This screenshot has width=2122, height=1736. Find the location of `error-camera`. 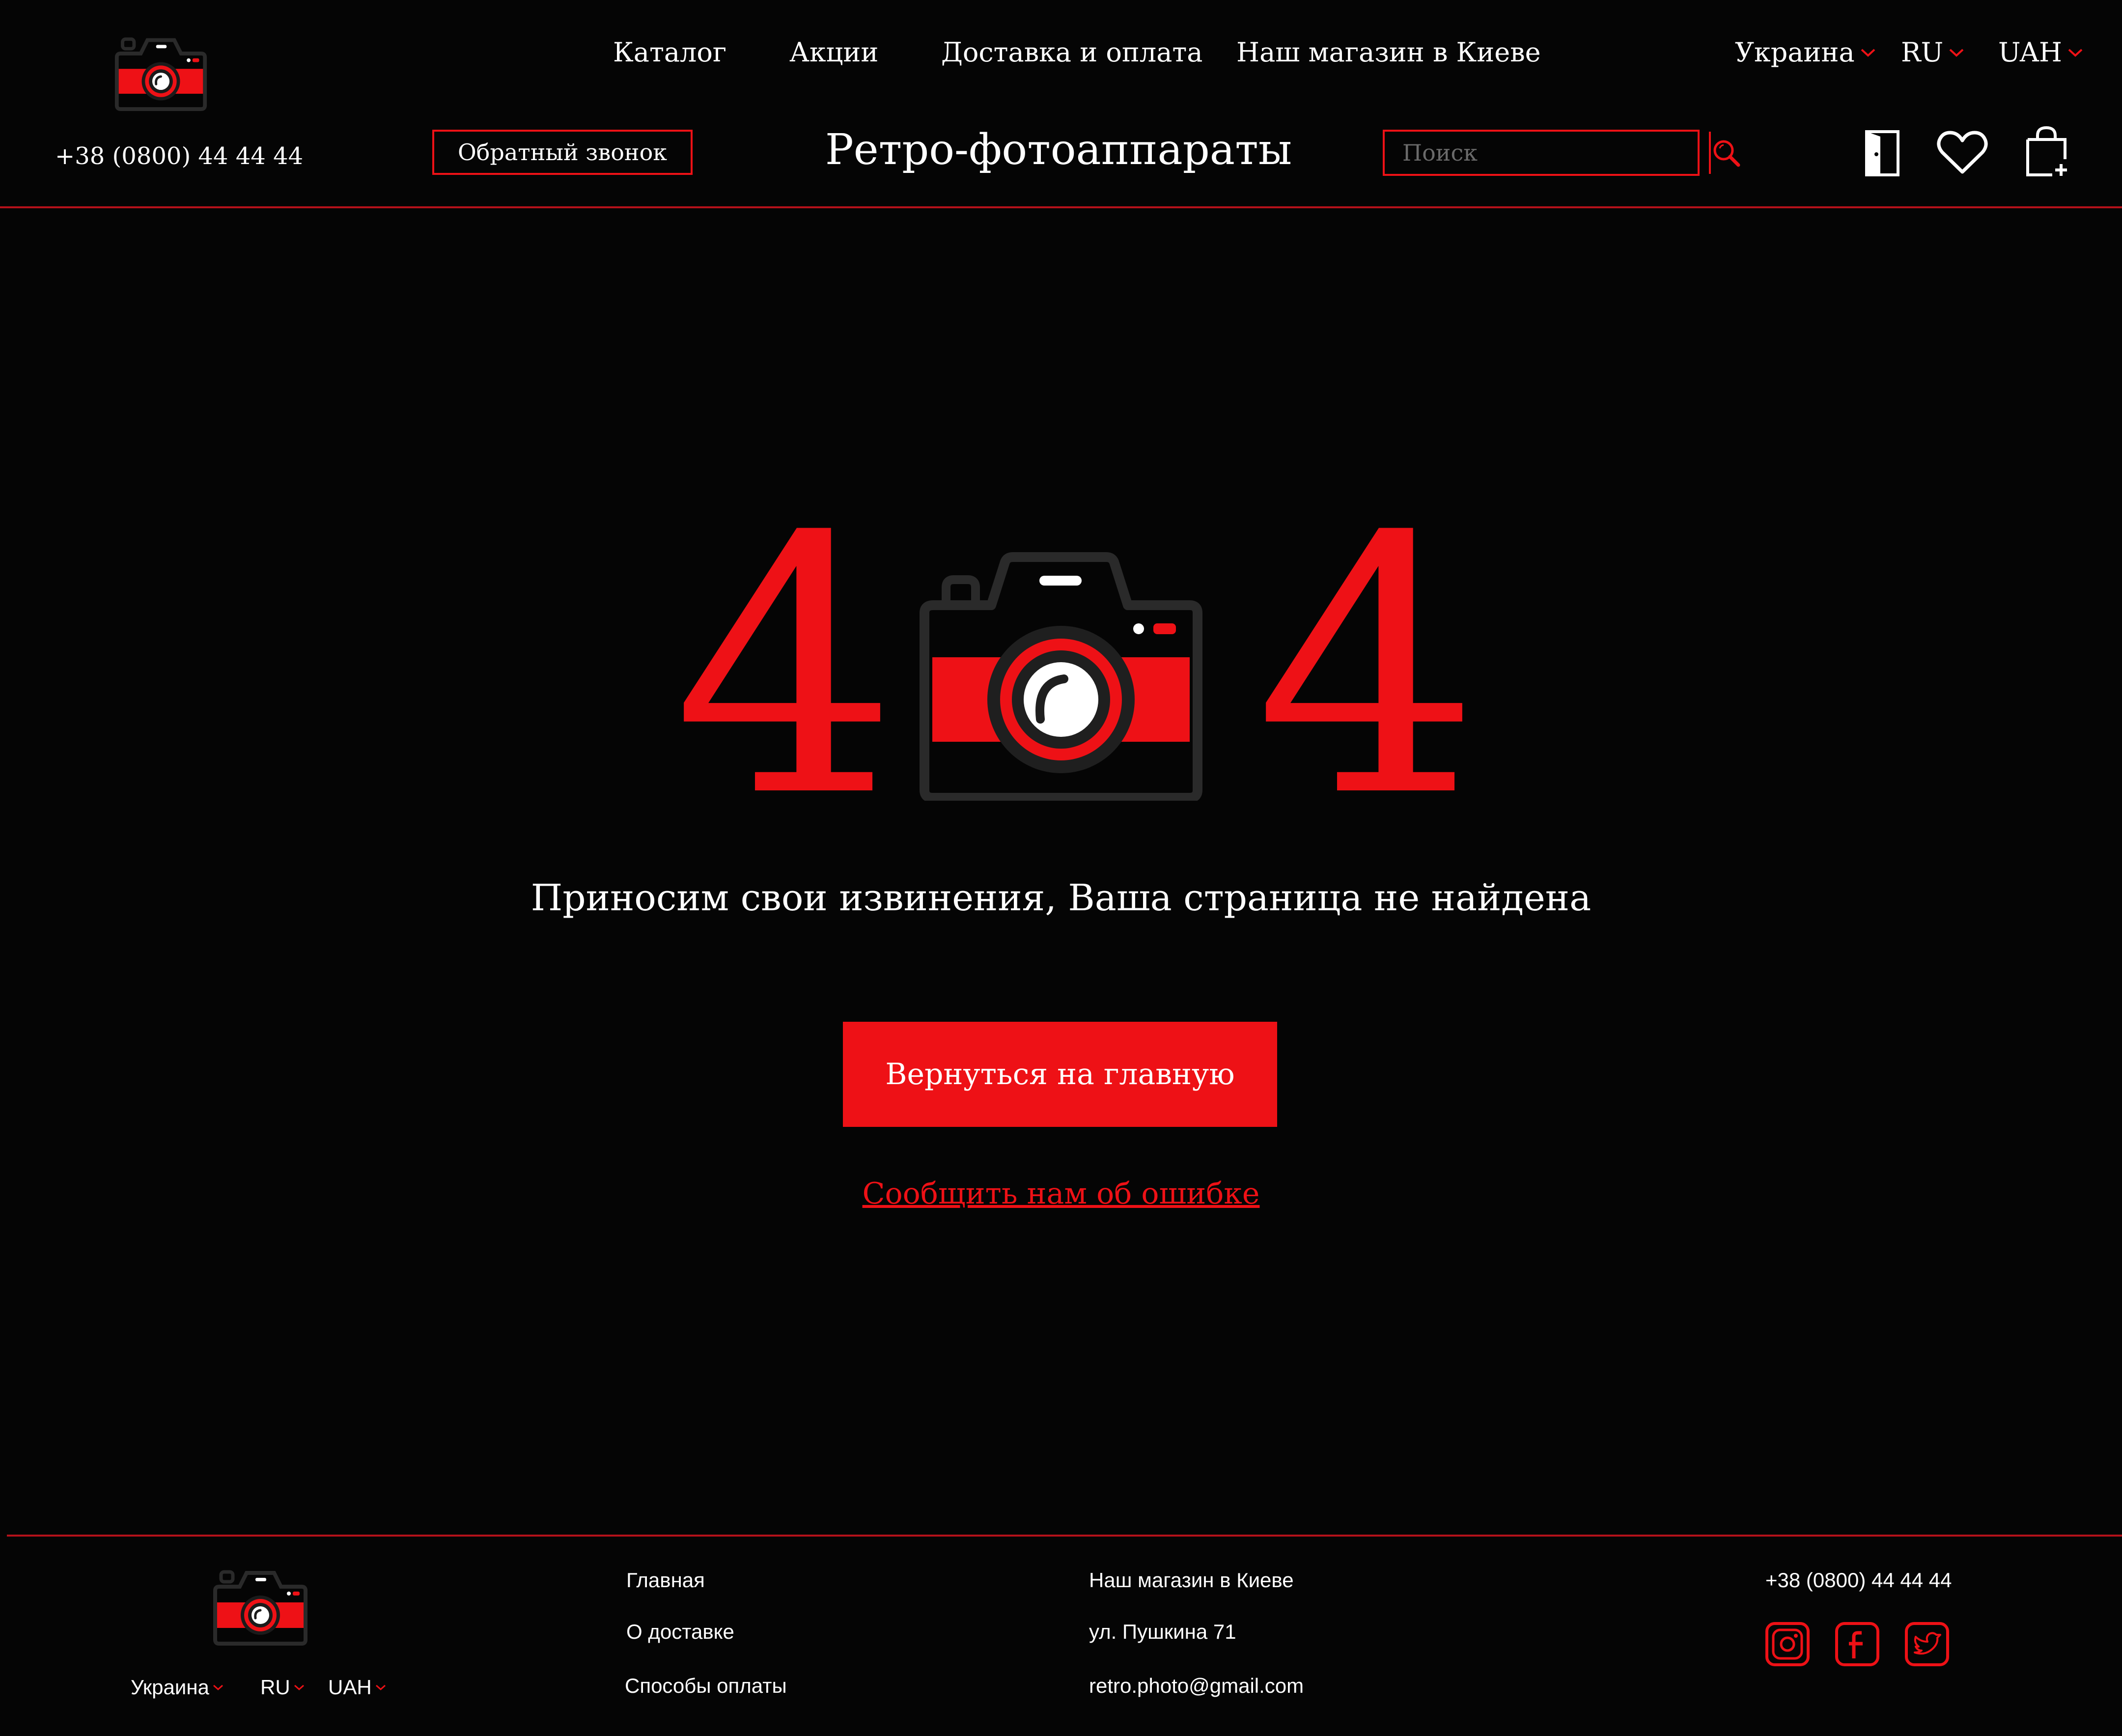

error-camera is located at coordinates (1061, 675).